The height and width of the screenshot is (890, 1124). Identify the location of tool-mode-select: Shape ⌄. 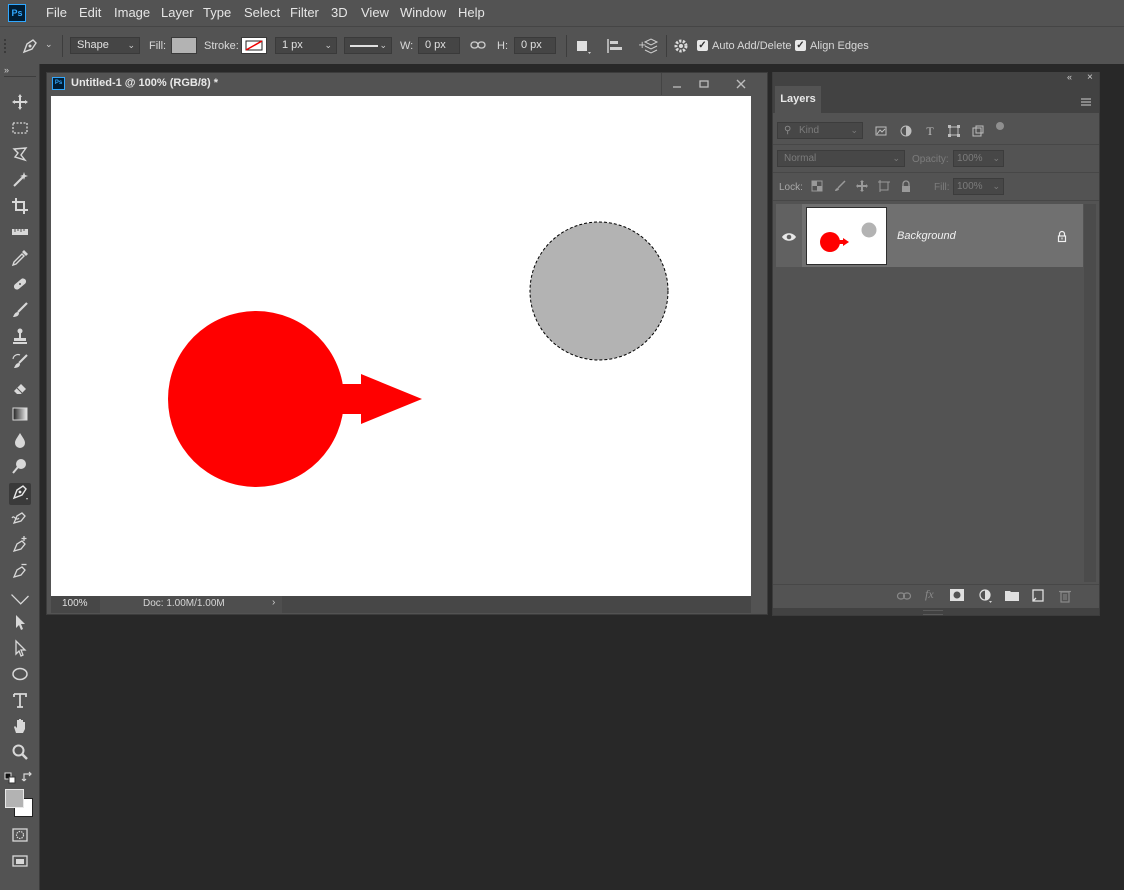
(105, 45).